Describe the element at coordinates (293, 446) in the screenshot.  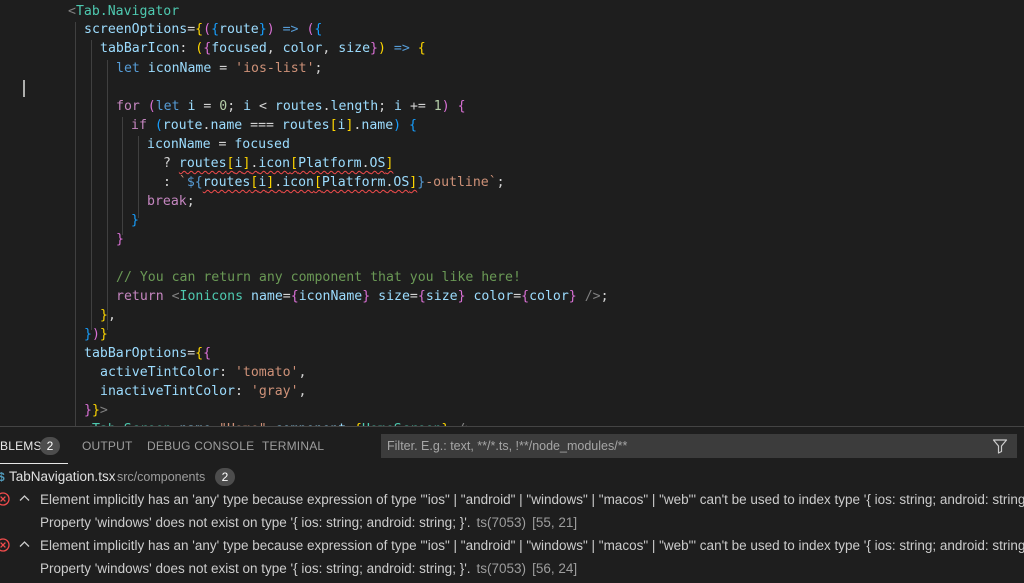
I see `tab-terminal: TERMINAL` at that location.